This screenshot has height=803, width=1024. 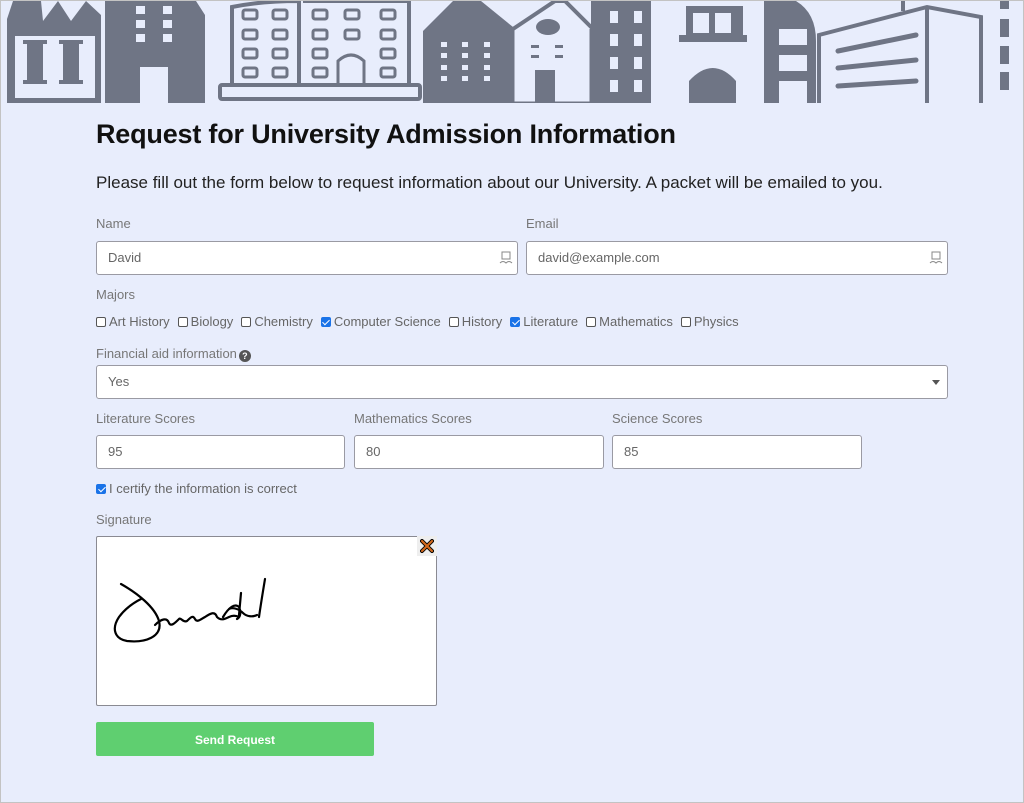 What do you see at coordinates (508, 52) in the screenshot?
I see `buildings-illustration-icon` at bounding box center [508, 52].